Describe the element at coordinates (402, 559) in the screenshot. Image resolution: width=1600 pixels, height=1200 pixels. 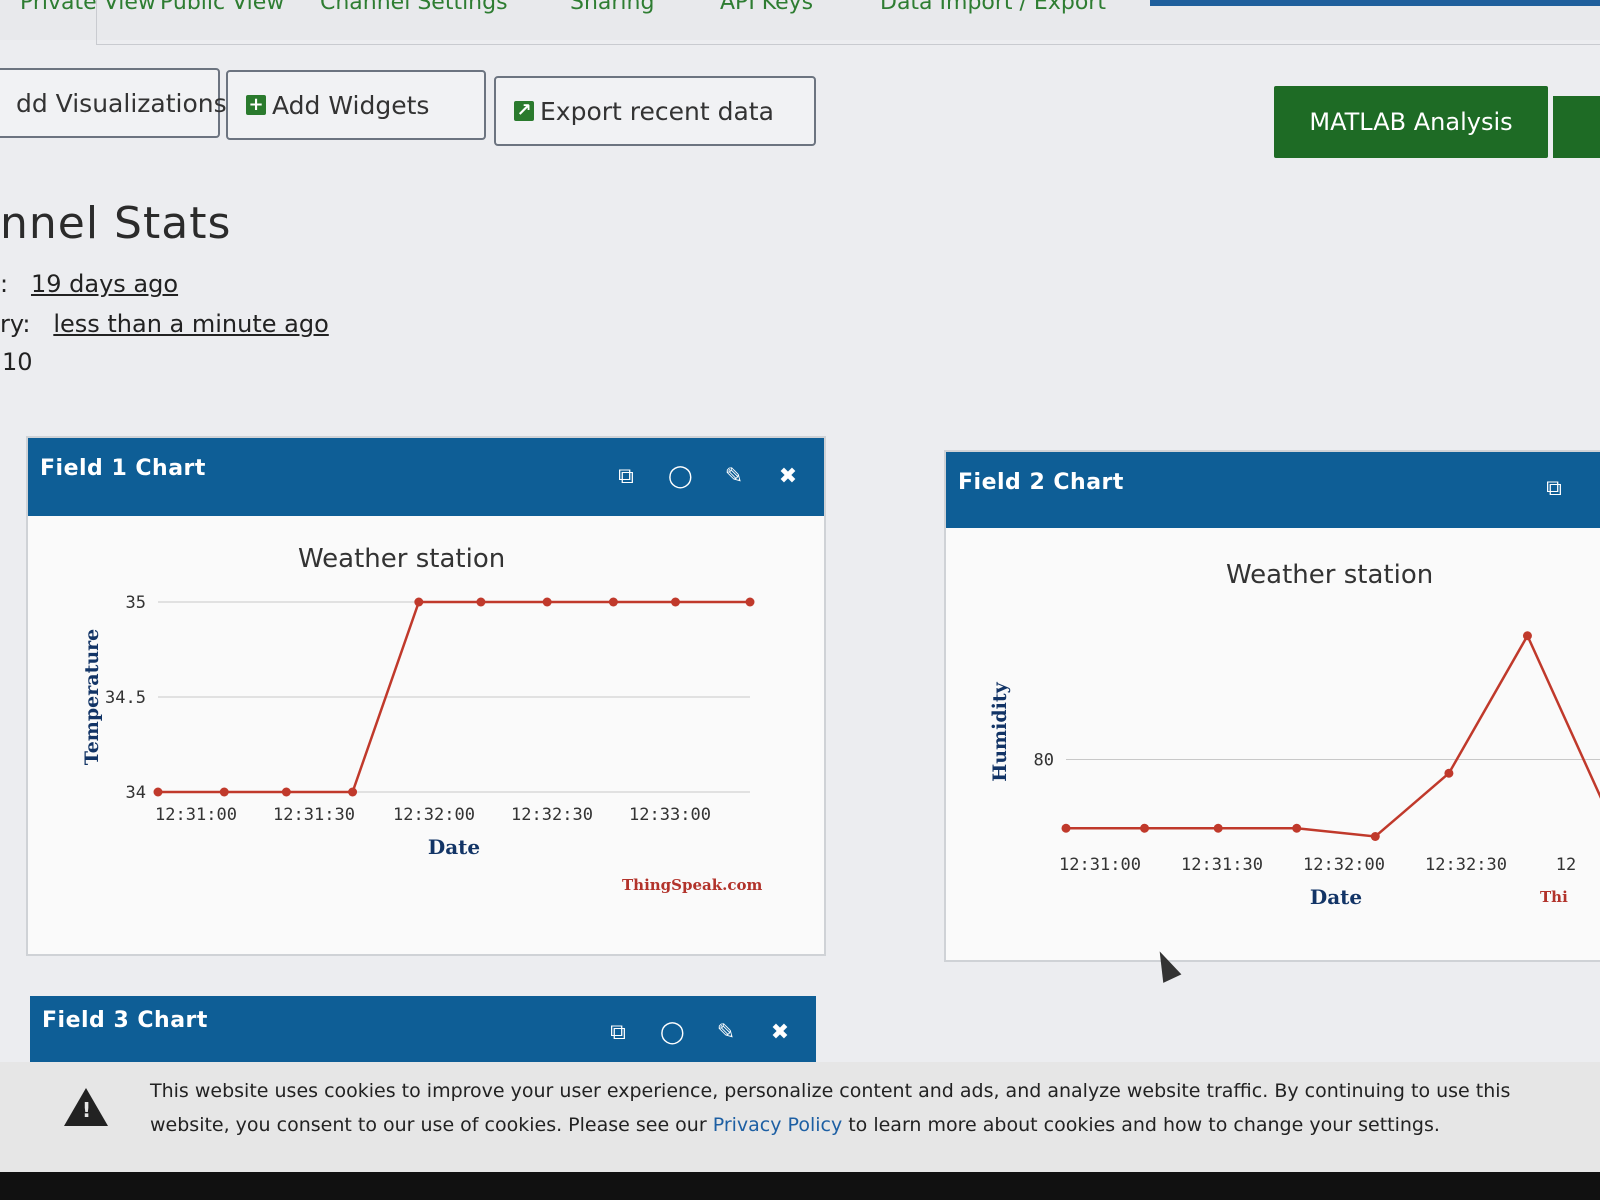
I see `chart-1-title: Weather station` at that location.